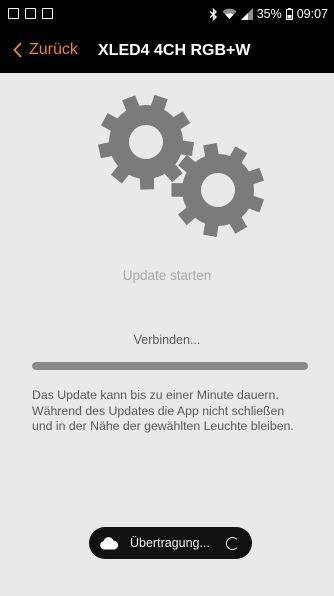 The image size is (334, 596). I want to click on clipboard-notification-icon, so click(47, 13).